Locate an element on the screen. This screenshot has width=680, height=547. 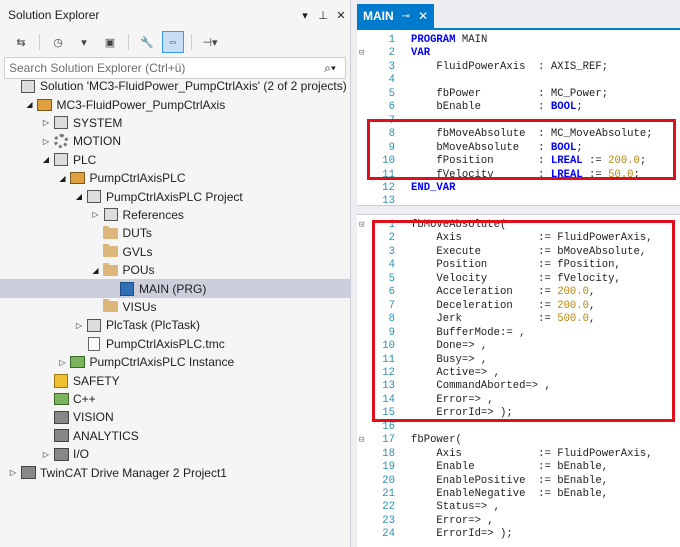
code-line: 5 Velocity := fVelocity, is located at coordinates (518, 280).